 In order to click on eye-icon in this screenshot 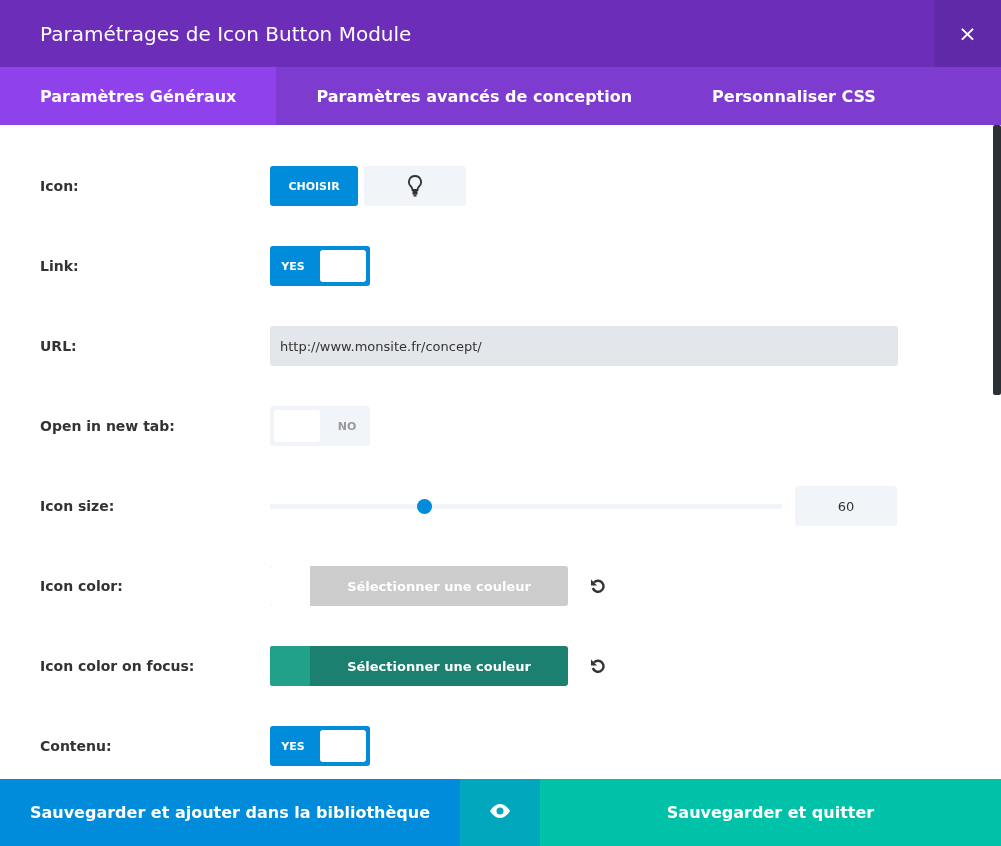, I will do `click(500, 810)`.